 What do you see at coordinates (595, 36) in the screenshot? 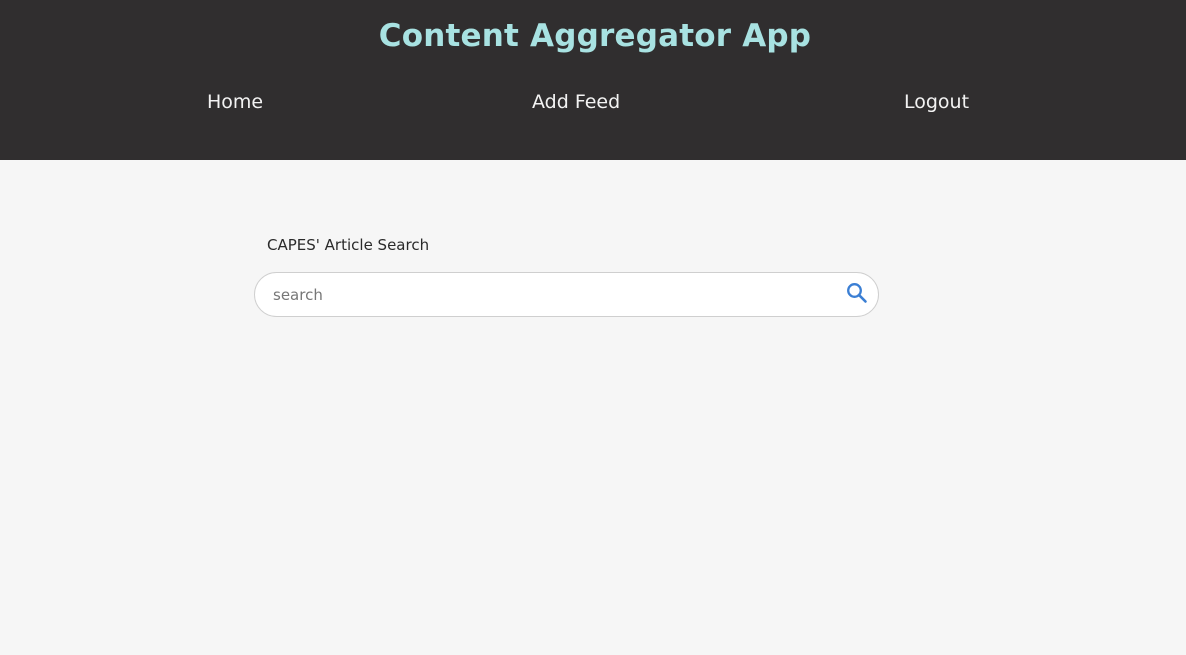
I see `app-title: Content Aggregator App` at bounding box center [595, 36].